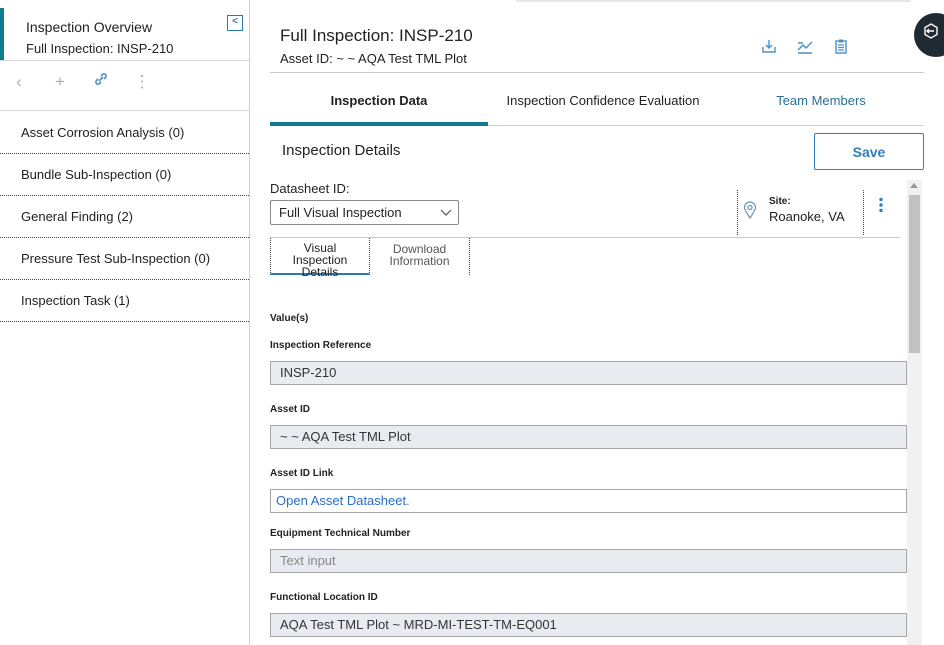 The image size is (944, 645). Describe the element at coordinates (89, 27) in the screenshot. I see `left-panel-title: Inspection Overview` at that location.